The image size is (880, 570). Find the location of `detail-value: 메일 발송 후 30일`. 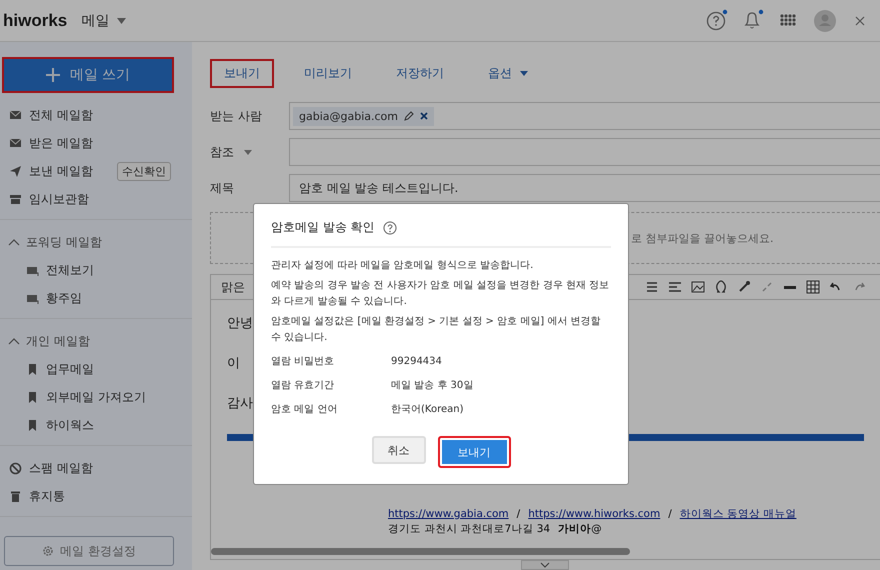

detail-value: 메일 발송 후 30일 is located at coordinates (432, 386).